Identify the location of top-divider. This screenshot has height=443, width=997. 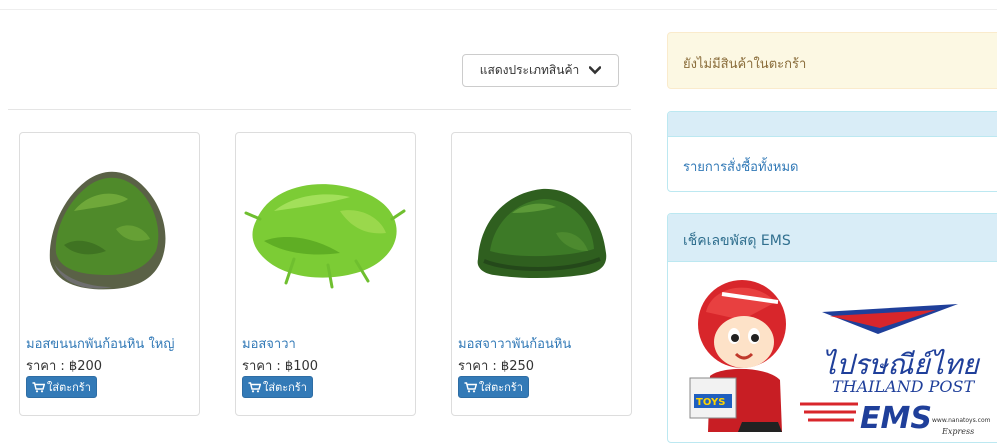
(498, 9).